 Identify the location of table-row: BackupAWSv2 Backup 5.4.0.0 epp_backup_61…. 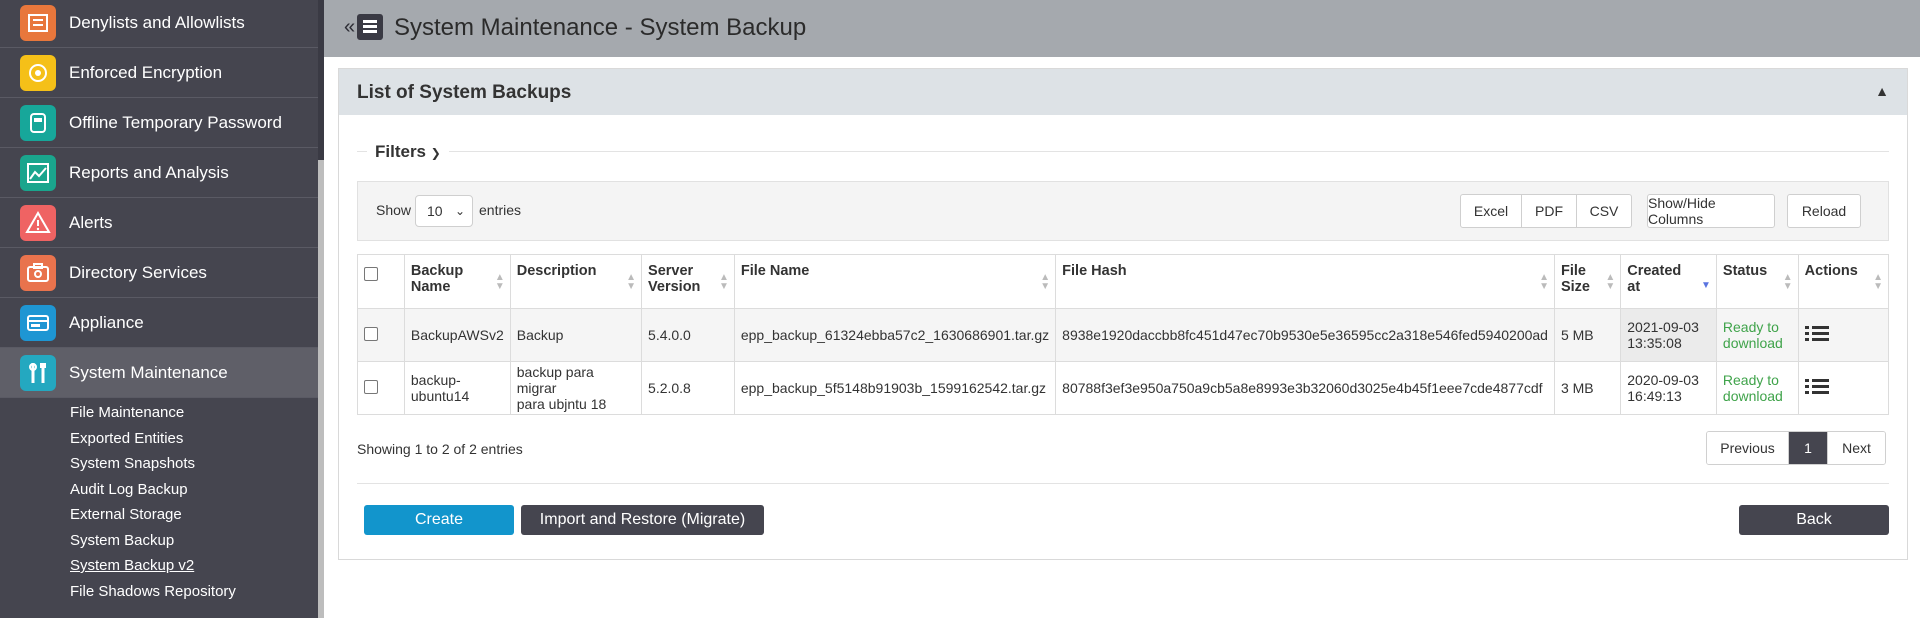
(1123, 335).